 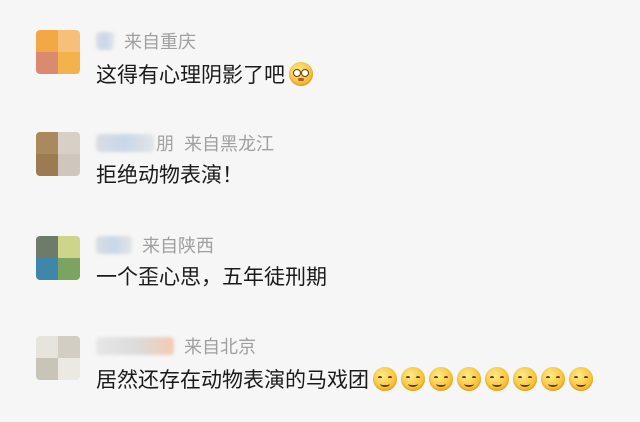 I want to click on comment-text-row: 居然还存在动物表演的马戏团, so click(x=344, y=379).